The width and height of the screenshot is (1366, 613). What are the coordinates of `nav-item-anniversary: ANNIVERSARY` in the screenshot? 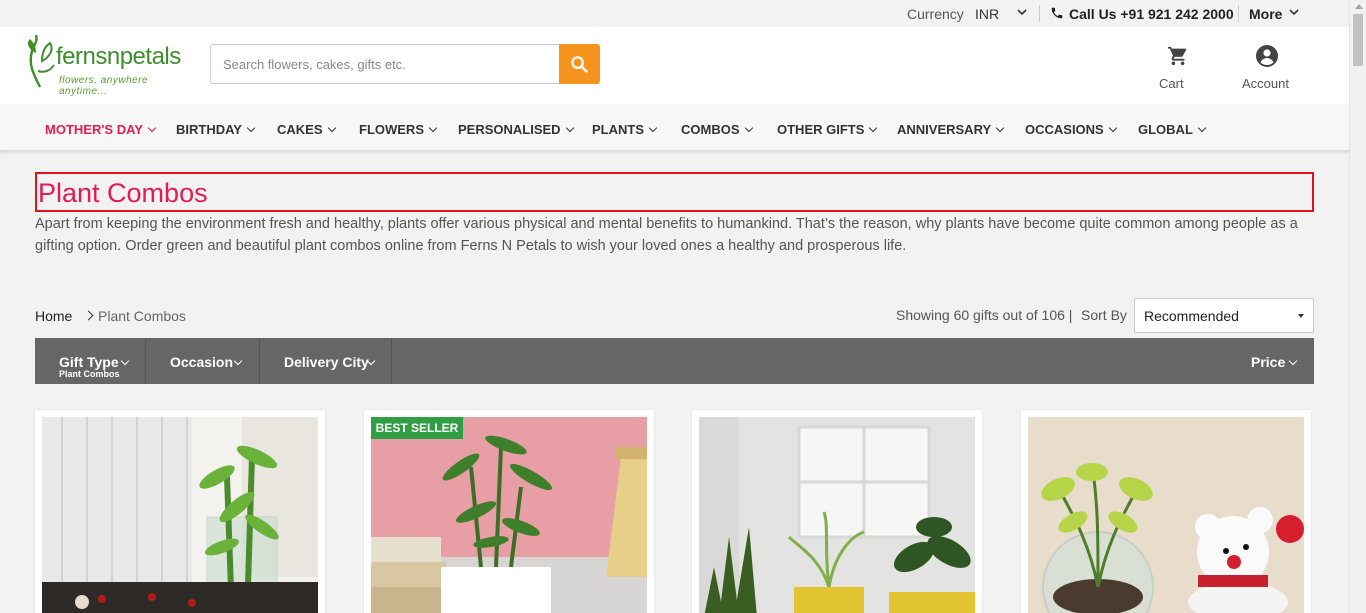 It's located at (951, 129).